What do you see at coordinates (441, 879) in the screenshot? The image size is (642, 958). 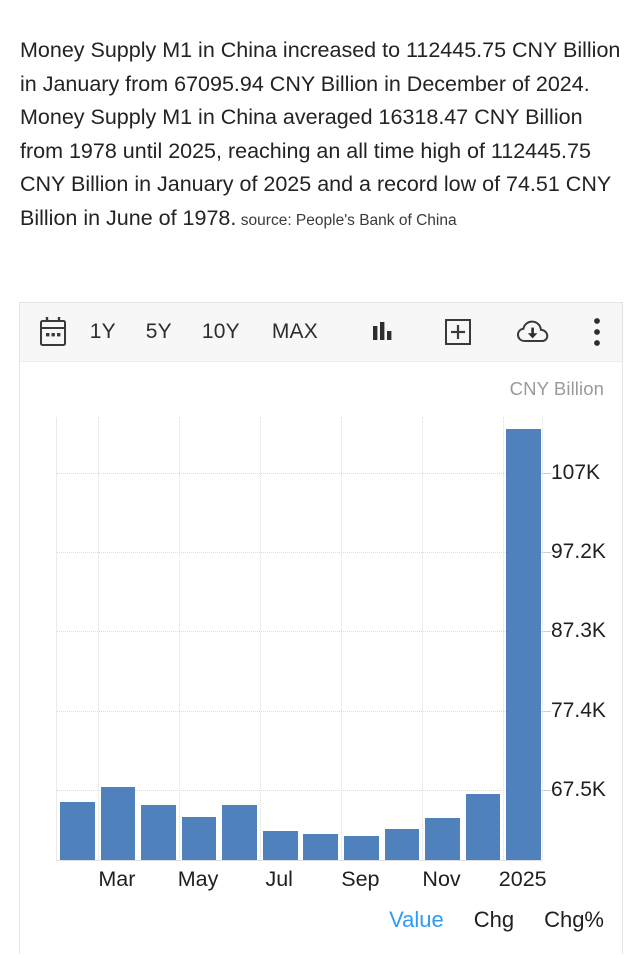 I see `x-tick-label: Nov` at bounding box center [441, 879].